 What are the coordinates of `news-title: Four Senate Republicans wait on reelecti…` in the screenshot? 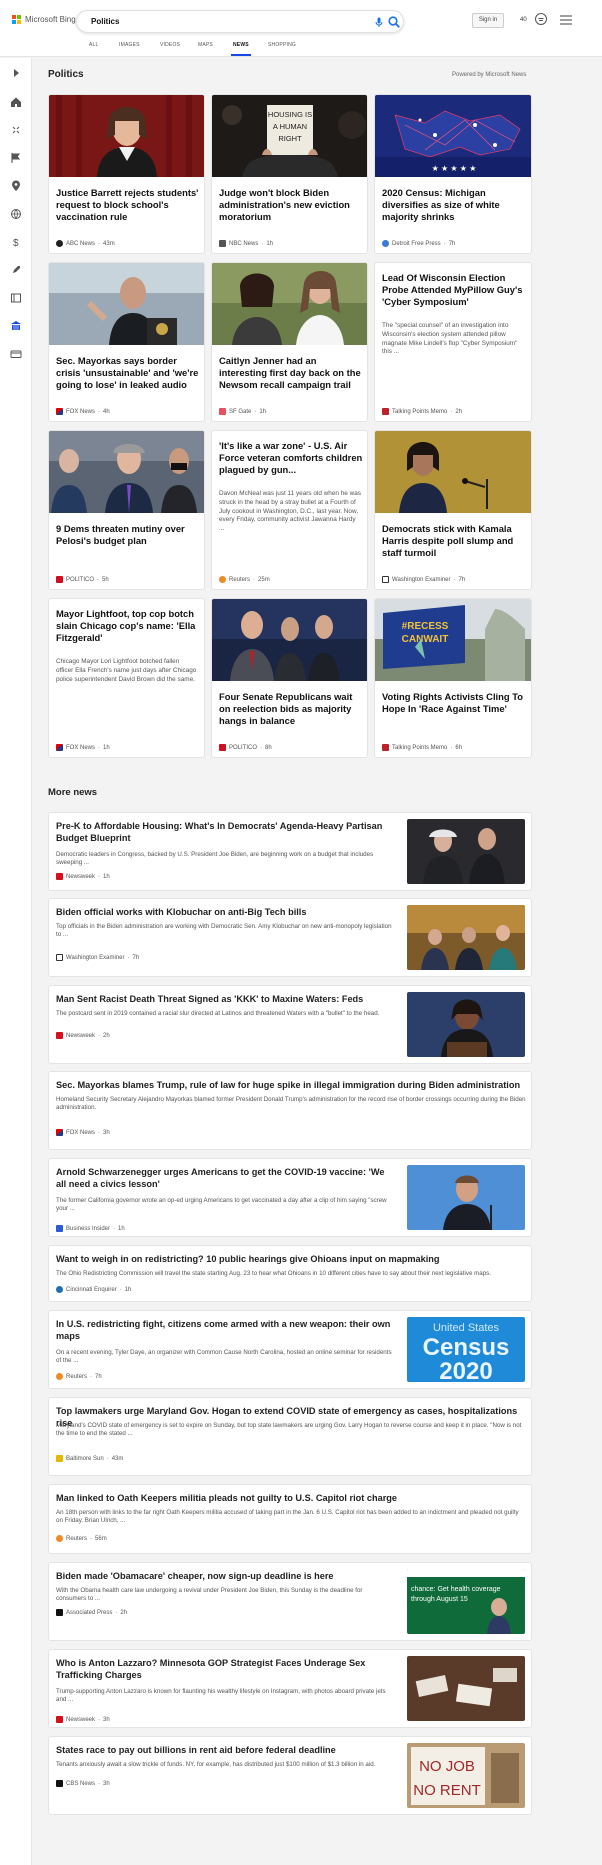 It's located at (291, 709).